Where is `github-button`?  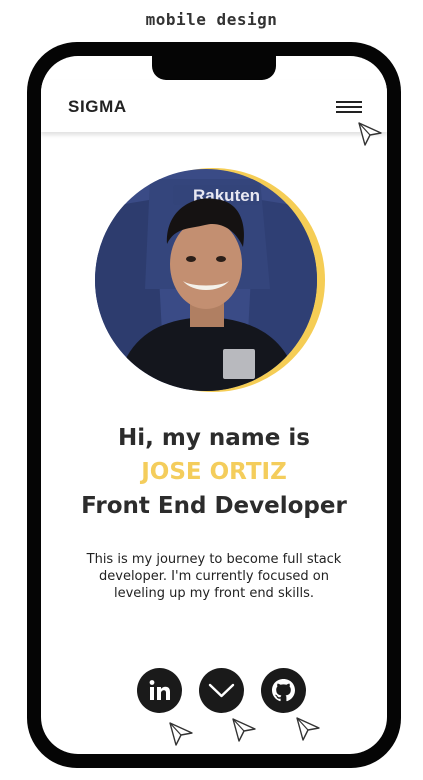 github-button is located at coordinates (283, 690).